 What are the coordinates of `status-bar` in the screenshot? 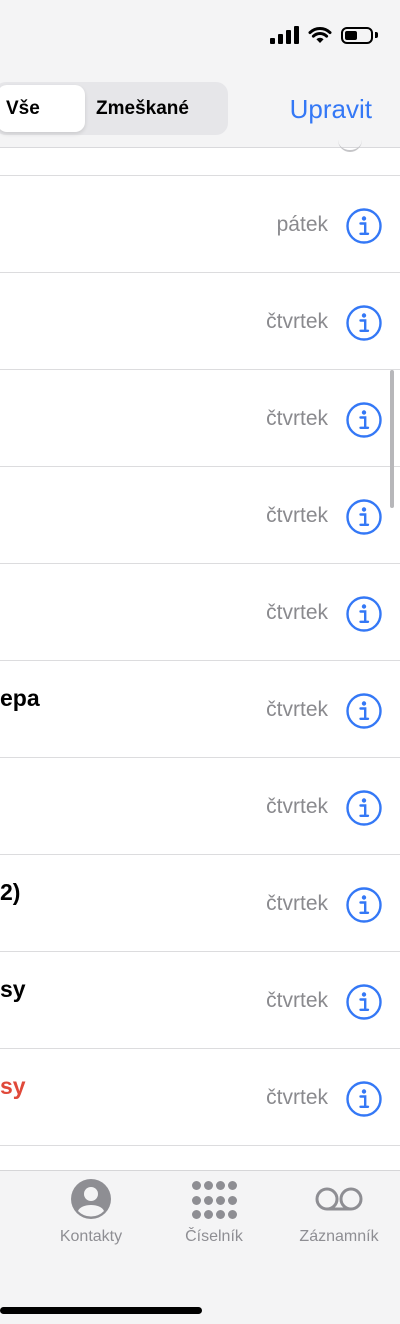 It's located at (200, 36).